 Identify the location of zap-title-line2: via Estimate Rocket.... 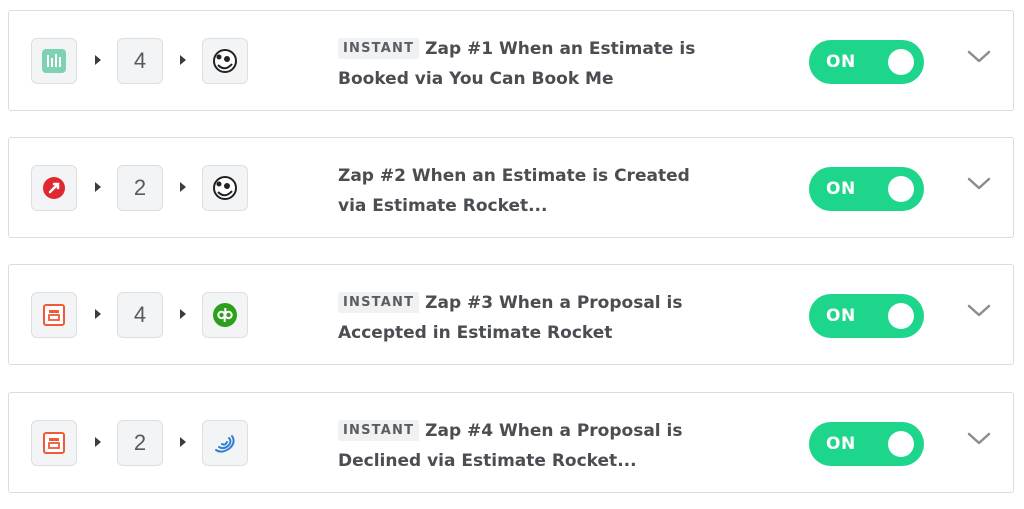
(443, 206).